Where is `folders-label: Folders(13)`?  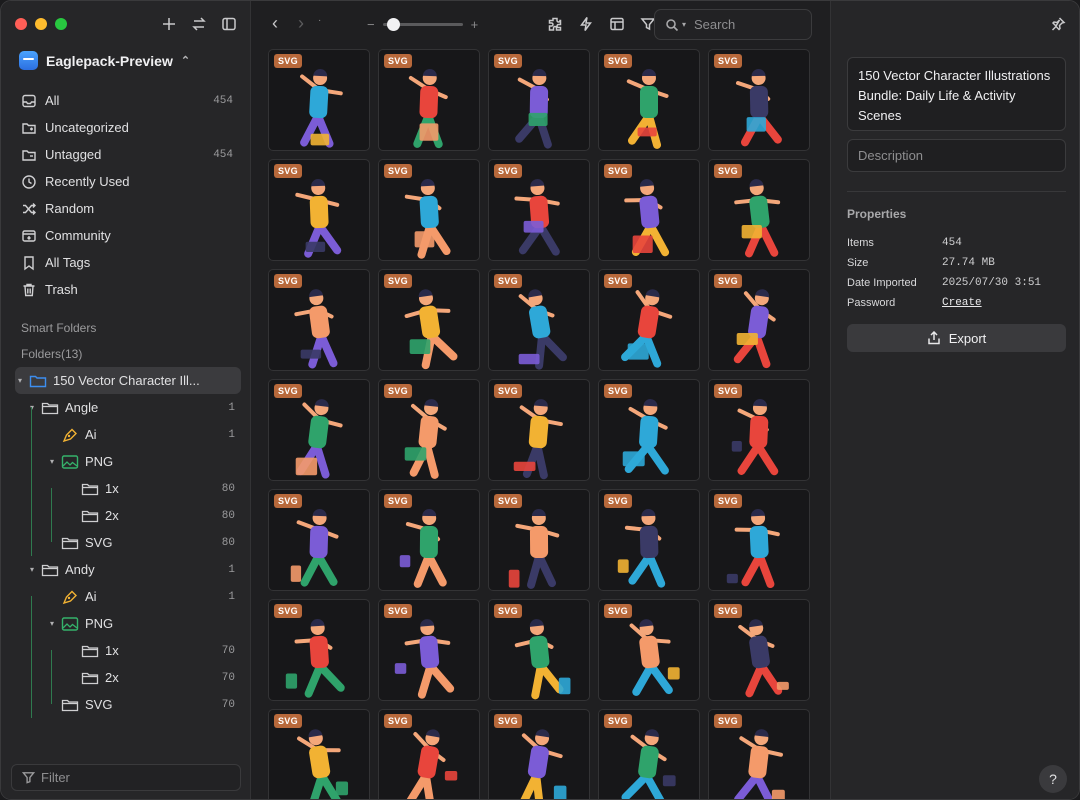
folders-label: Folders(13) is located at coordinates (51, 354).